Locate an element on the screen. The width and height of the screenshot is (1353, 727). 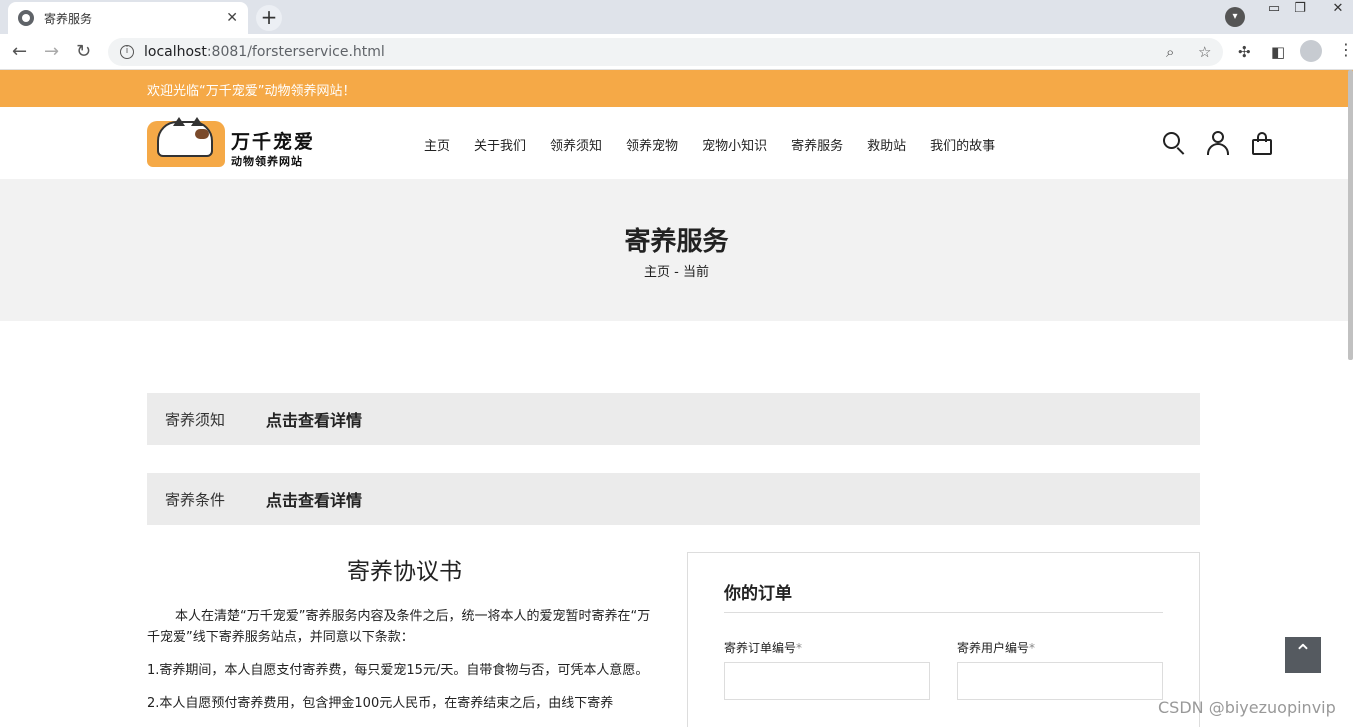
breadcrumb-current: 当前 is located at coordinates (695, 272).